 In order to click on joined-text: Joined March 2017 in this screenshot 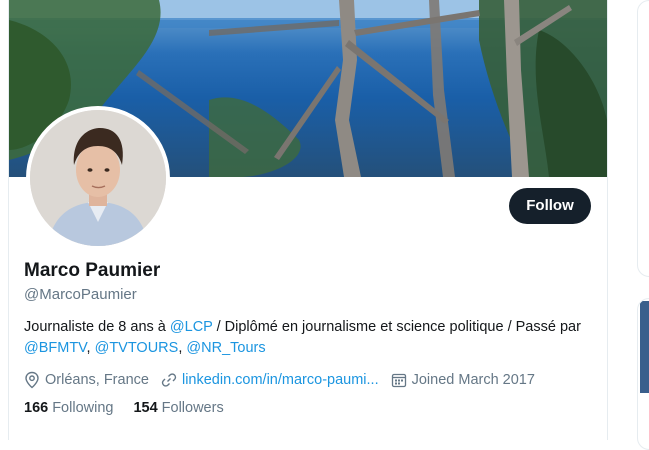, I will do `click(473, 380)`.